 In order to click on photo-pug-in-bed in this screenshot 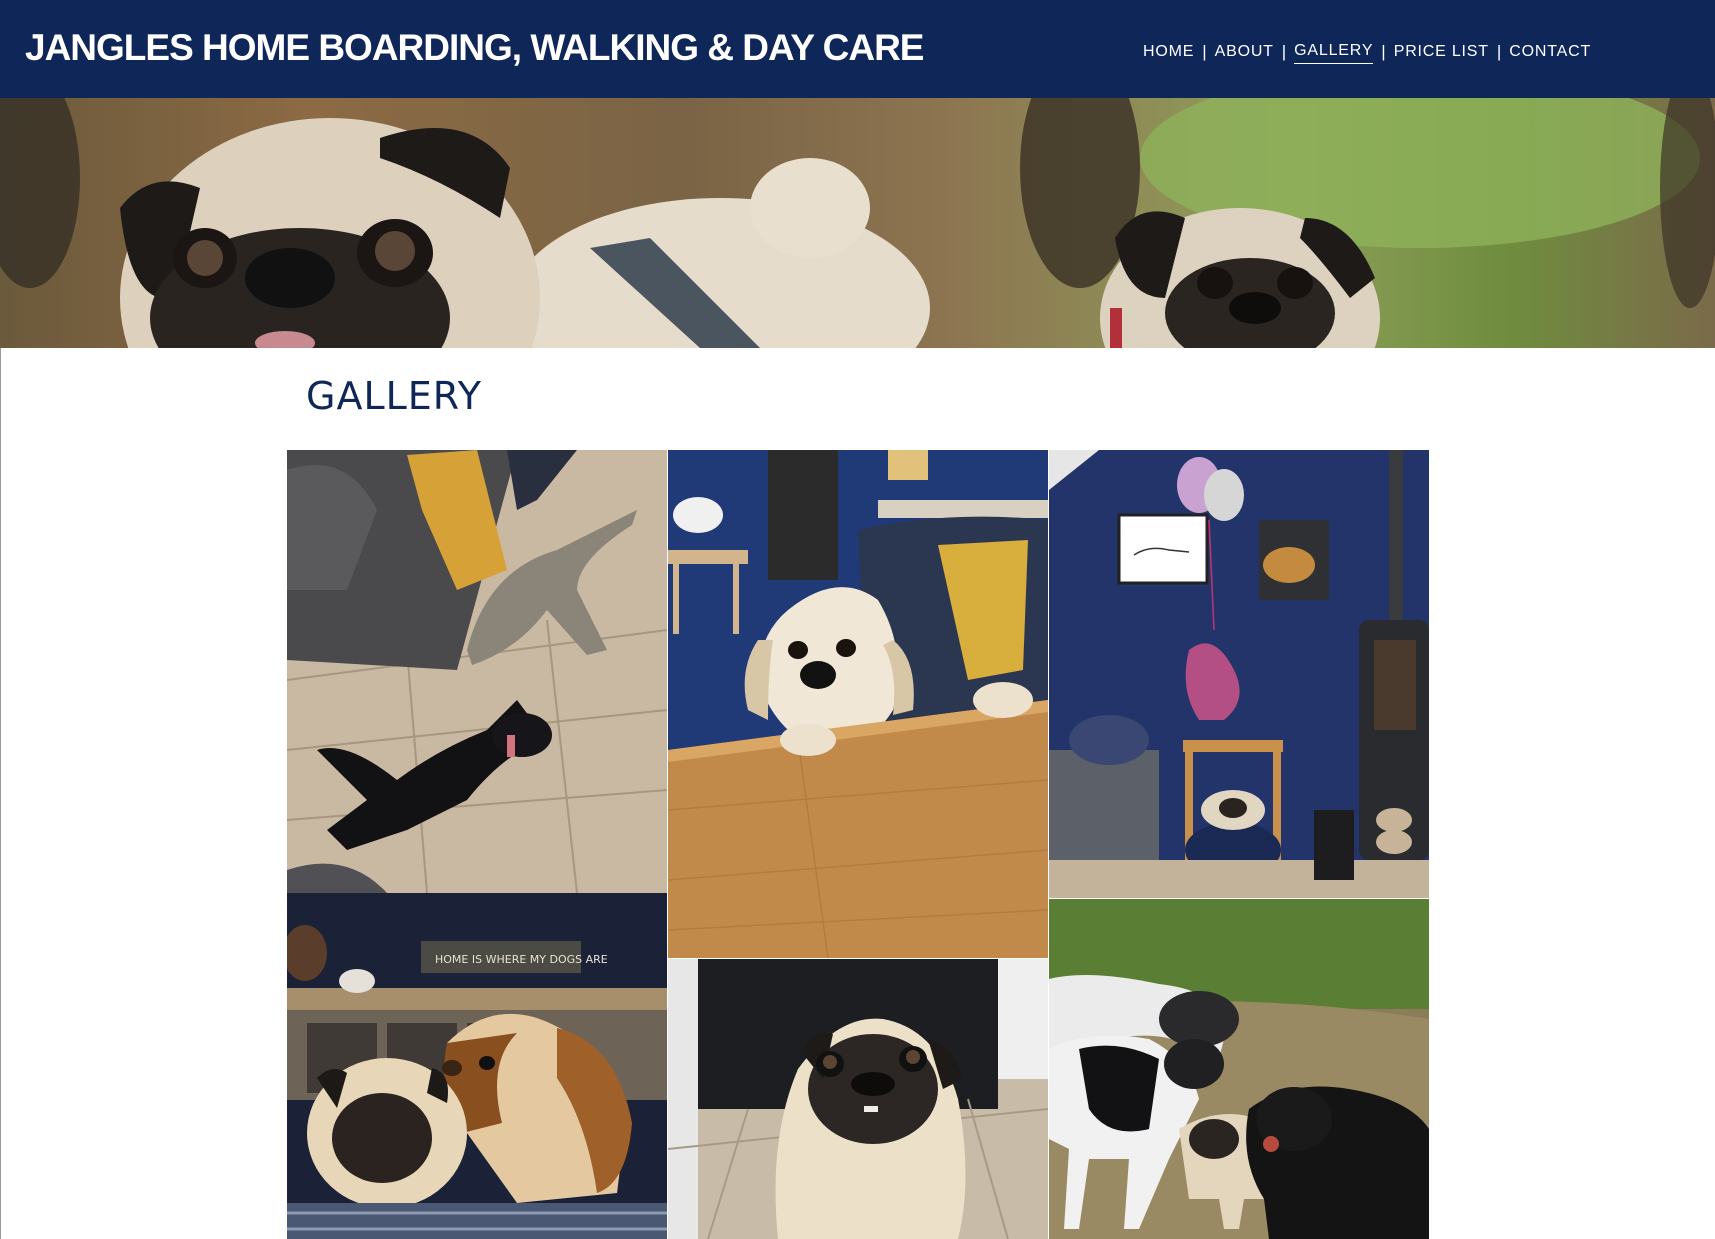, I will do `click(1239, 674)`.